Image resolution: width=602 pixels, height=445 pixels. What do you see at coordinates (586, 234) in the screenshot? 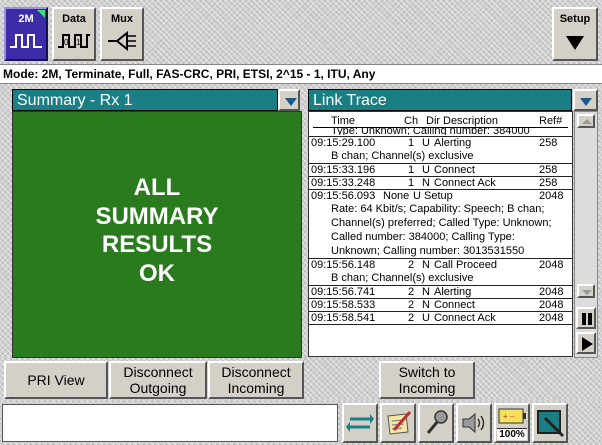
I see `trace-scrollbar` at bounding box center [586, 234].